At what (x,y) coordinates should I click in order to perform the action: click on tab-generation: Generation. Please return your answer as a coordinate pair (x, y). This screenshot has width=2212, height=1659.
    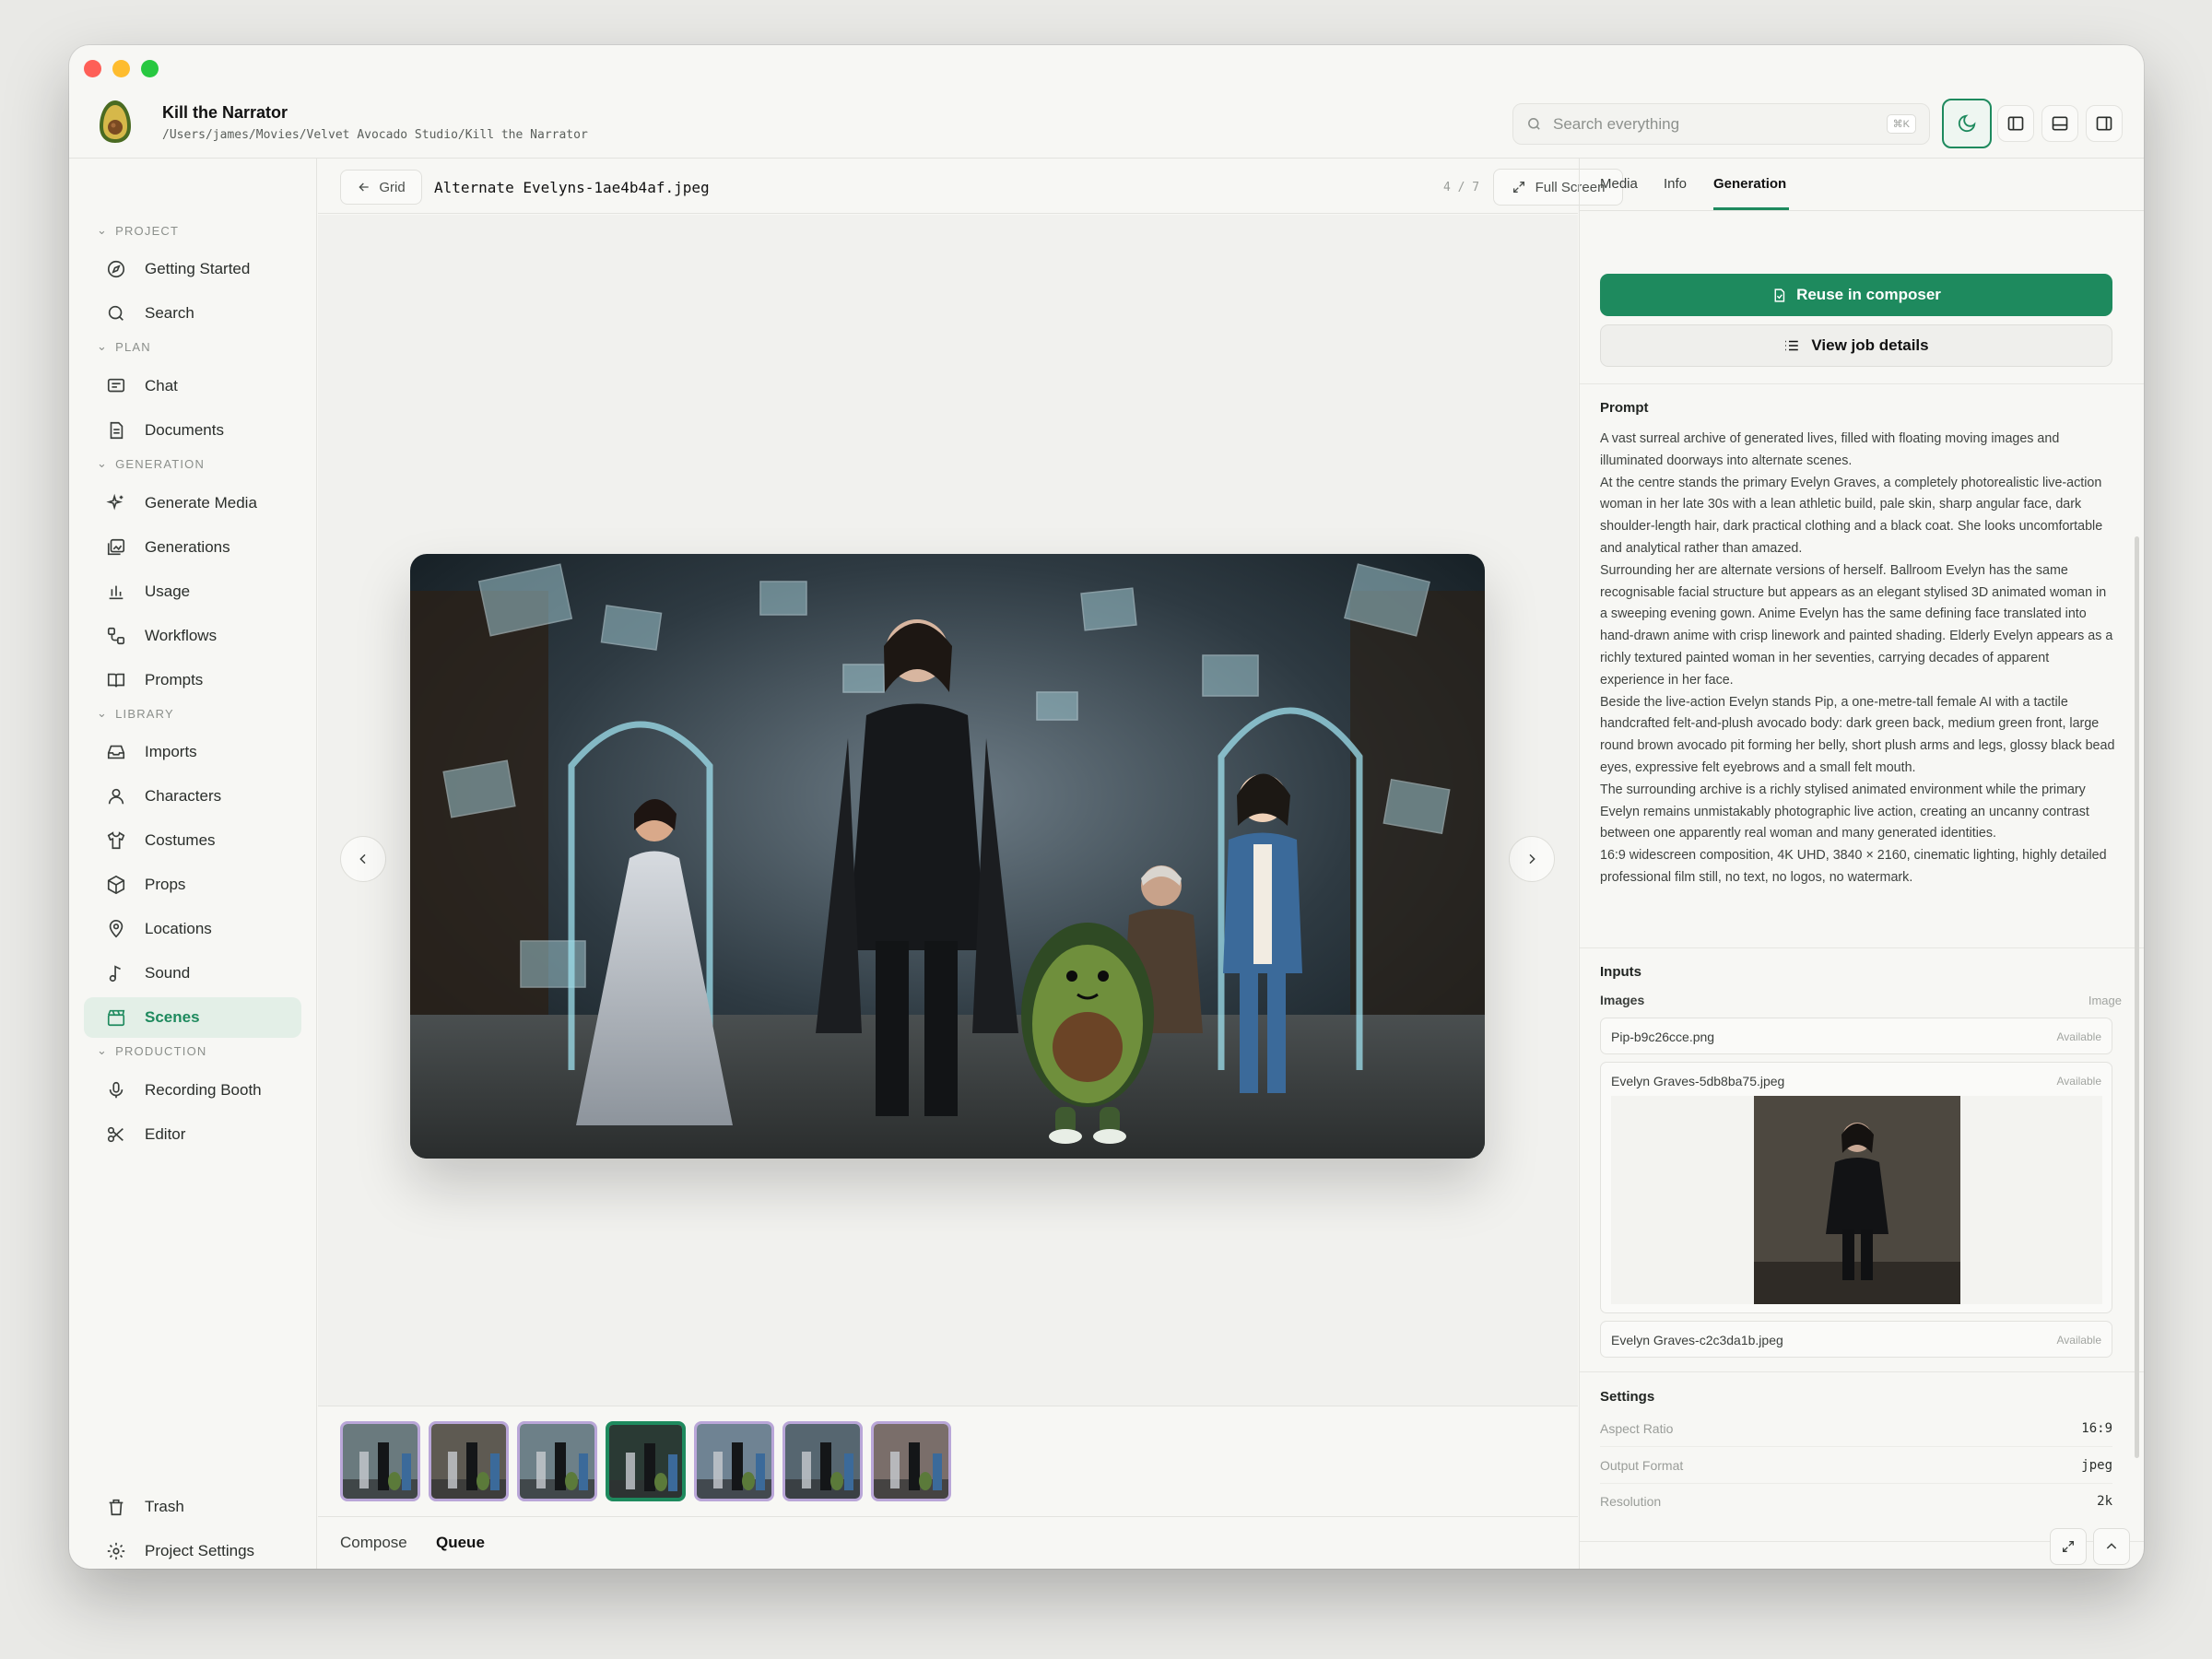
    Looking at the image, I should click on (1749, 184).